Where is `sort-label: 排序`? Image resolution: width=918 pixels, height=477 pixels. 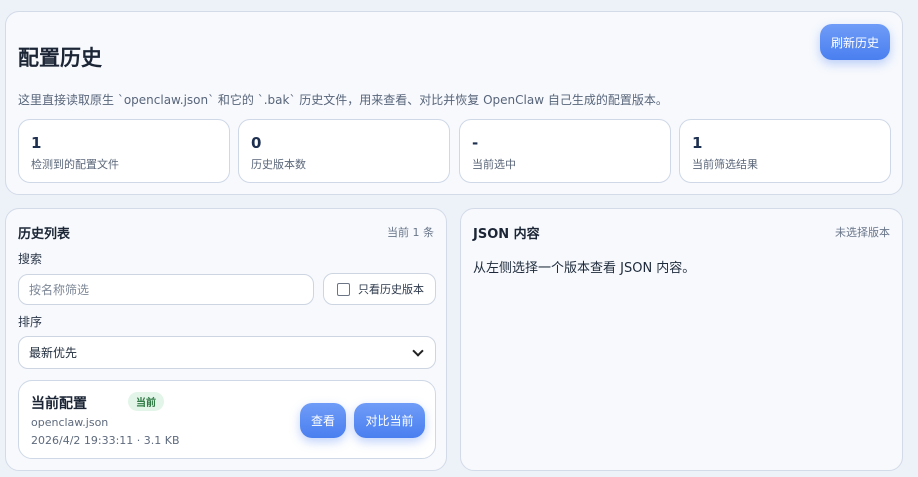
sort-label: 排序 is located at coordinates (30, 322).